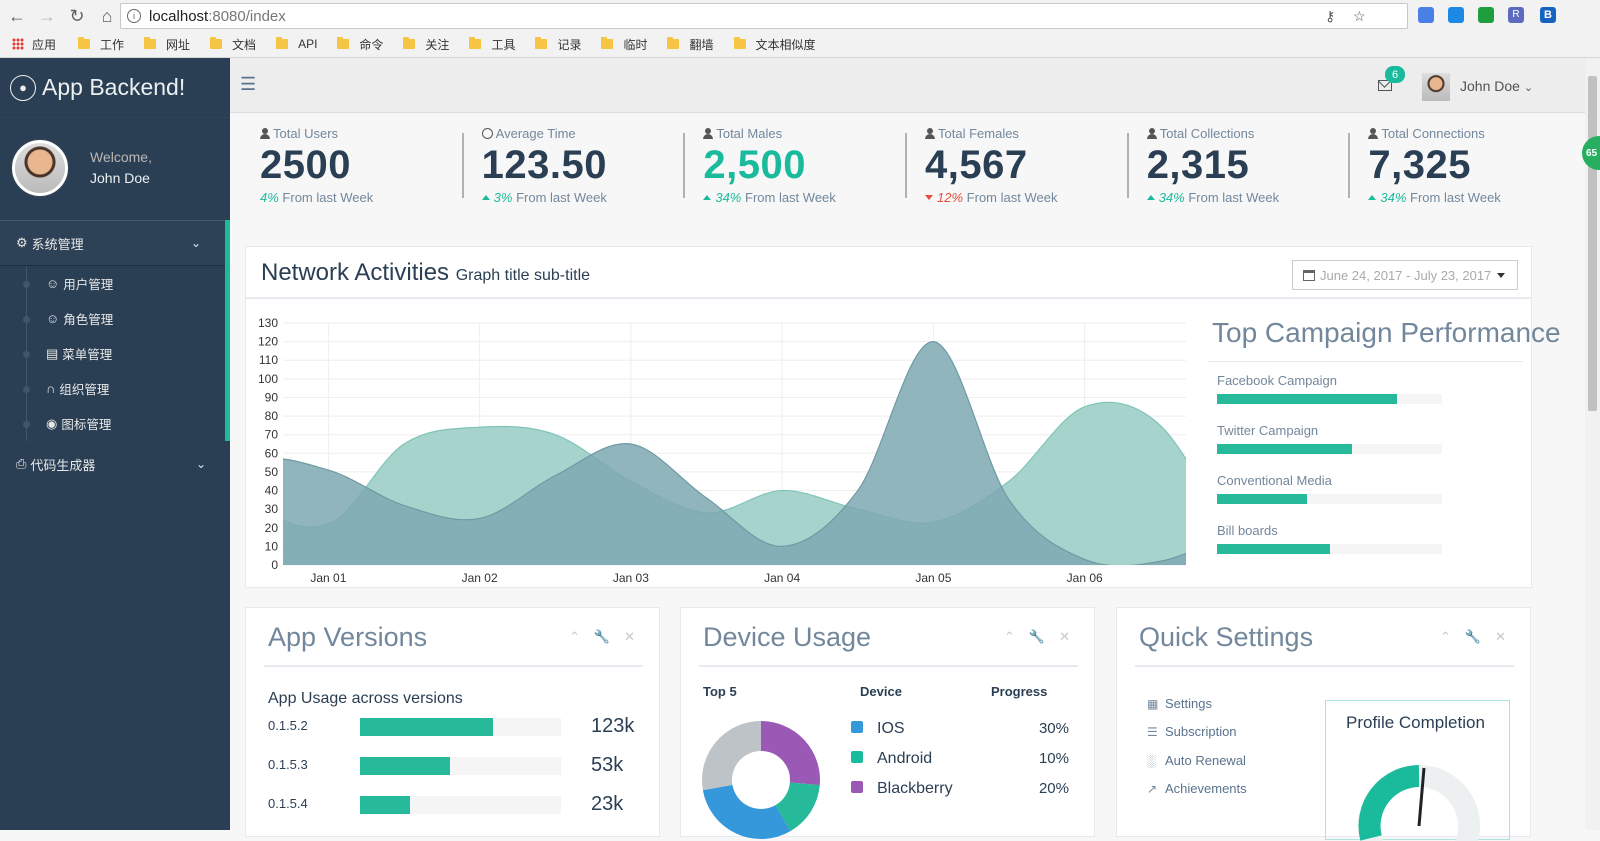 The image size is (1600, 841). I want to click on y-tick-label: 0, so click(274, 565).